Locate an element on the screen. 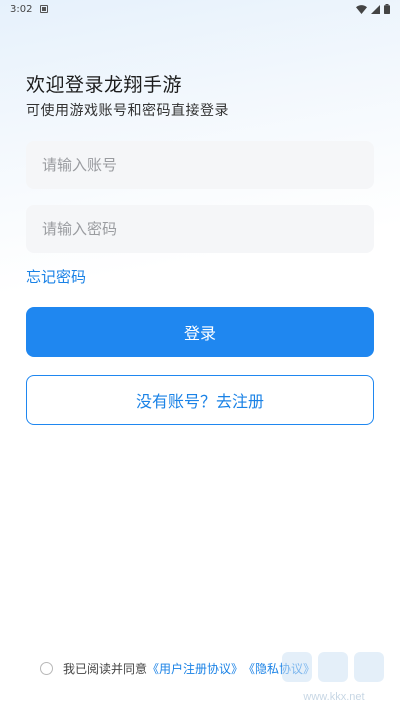 The height and width of the screenshot is (710, 400). password-input is located at coordinates (200, 229).